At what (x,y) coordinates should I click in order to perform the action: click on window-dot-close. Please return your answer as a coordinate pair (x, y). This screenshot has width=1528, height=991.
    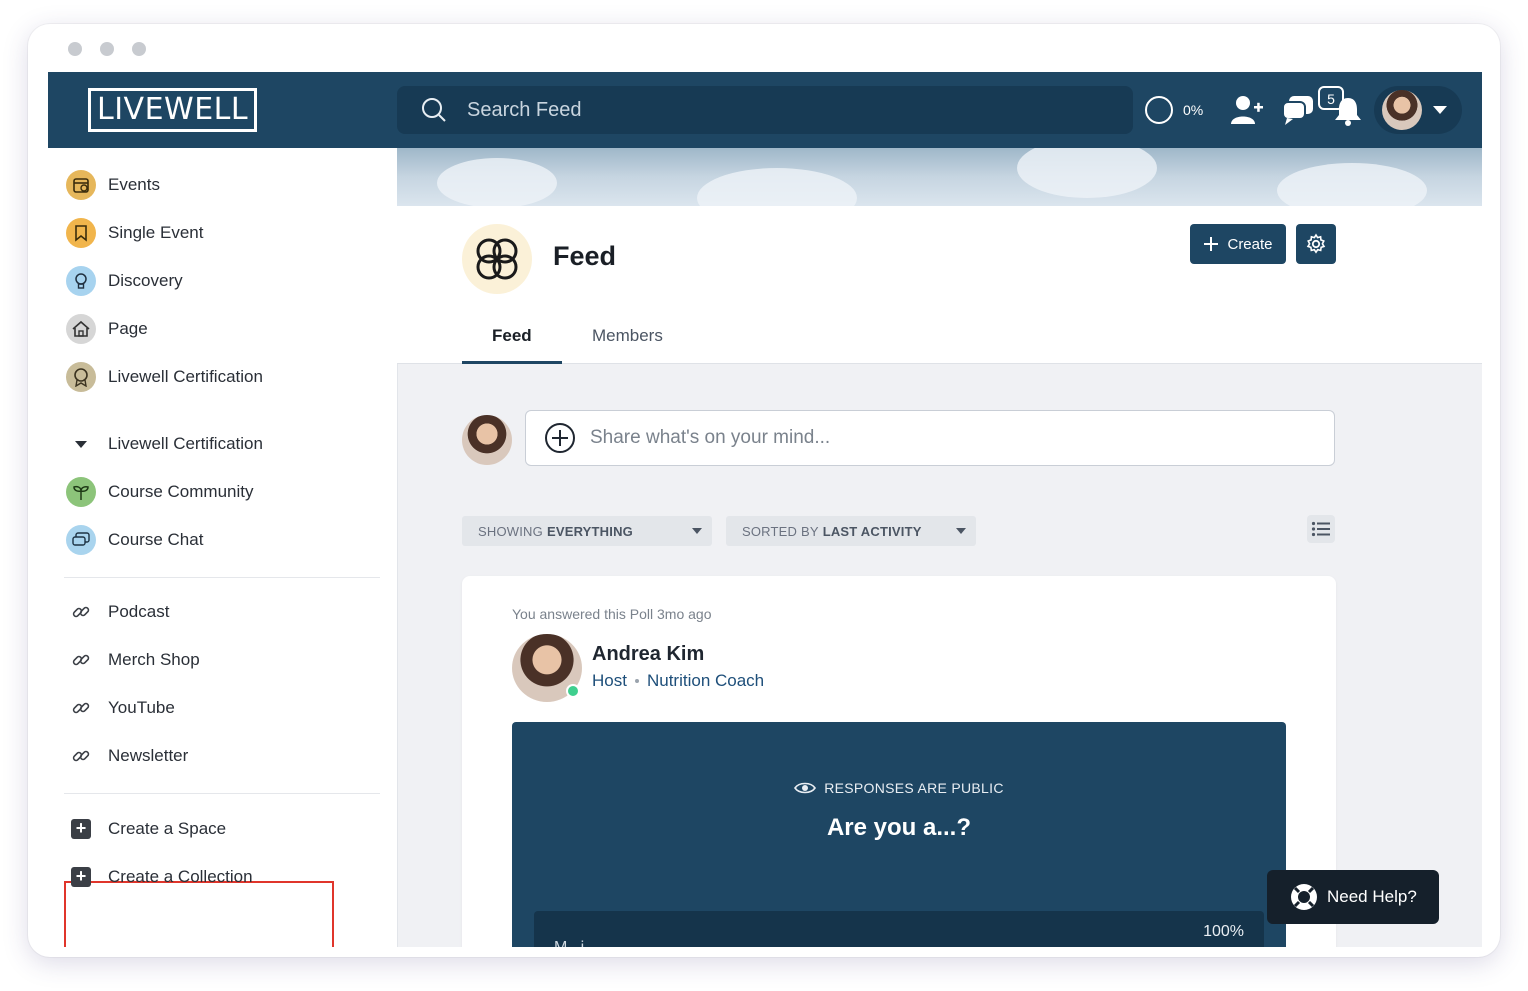
    Looking at the image, I should click on (75, 49).